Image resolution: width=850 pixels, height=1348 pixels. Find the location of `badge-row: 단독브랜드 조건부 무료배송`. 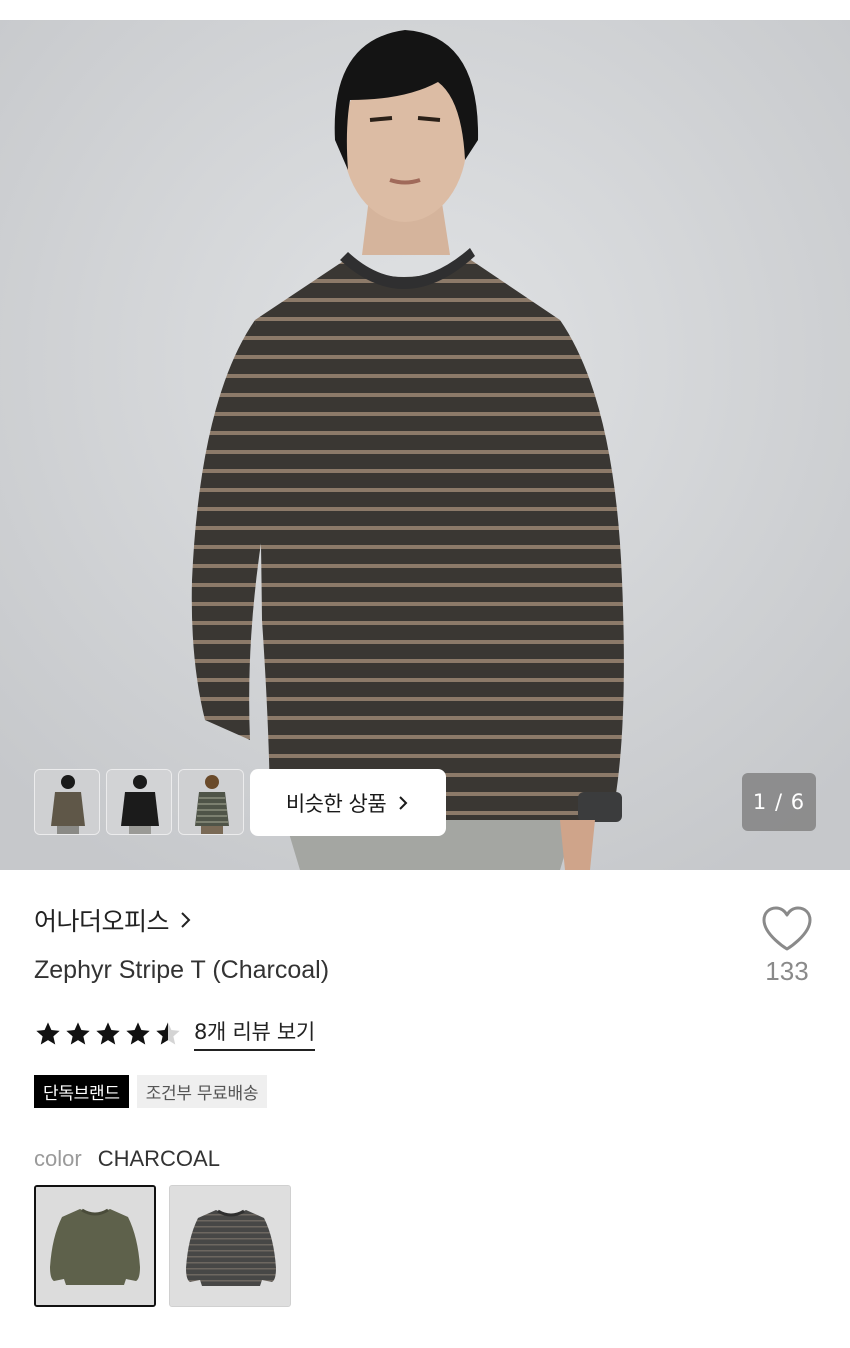

badge-row: 단독브랜드 조건부 무료배송 is located at coordinates (151, 1091).